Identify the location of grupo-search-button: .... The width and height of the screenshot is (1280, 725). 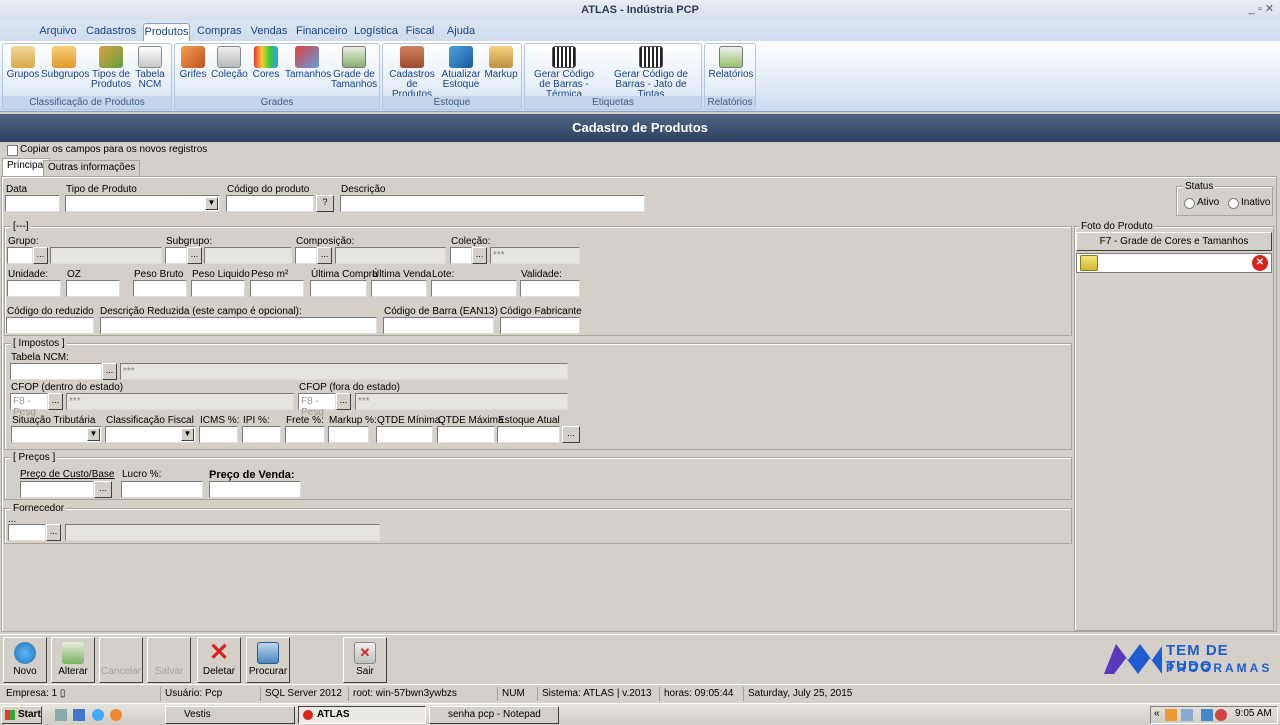
(40, 255).